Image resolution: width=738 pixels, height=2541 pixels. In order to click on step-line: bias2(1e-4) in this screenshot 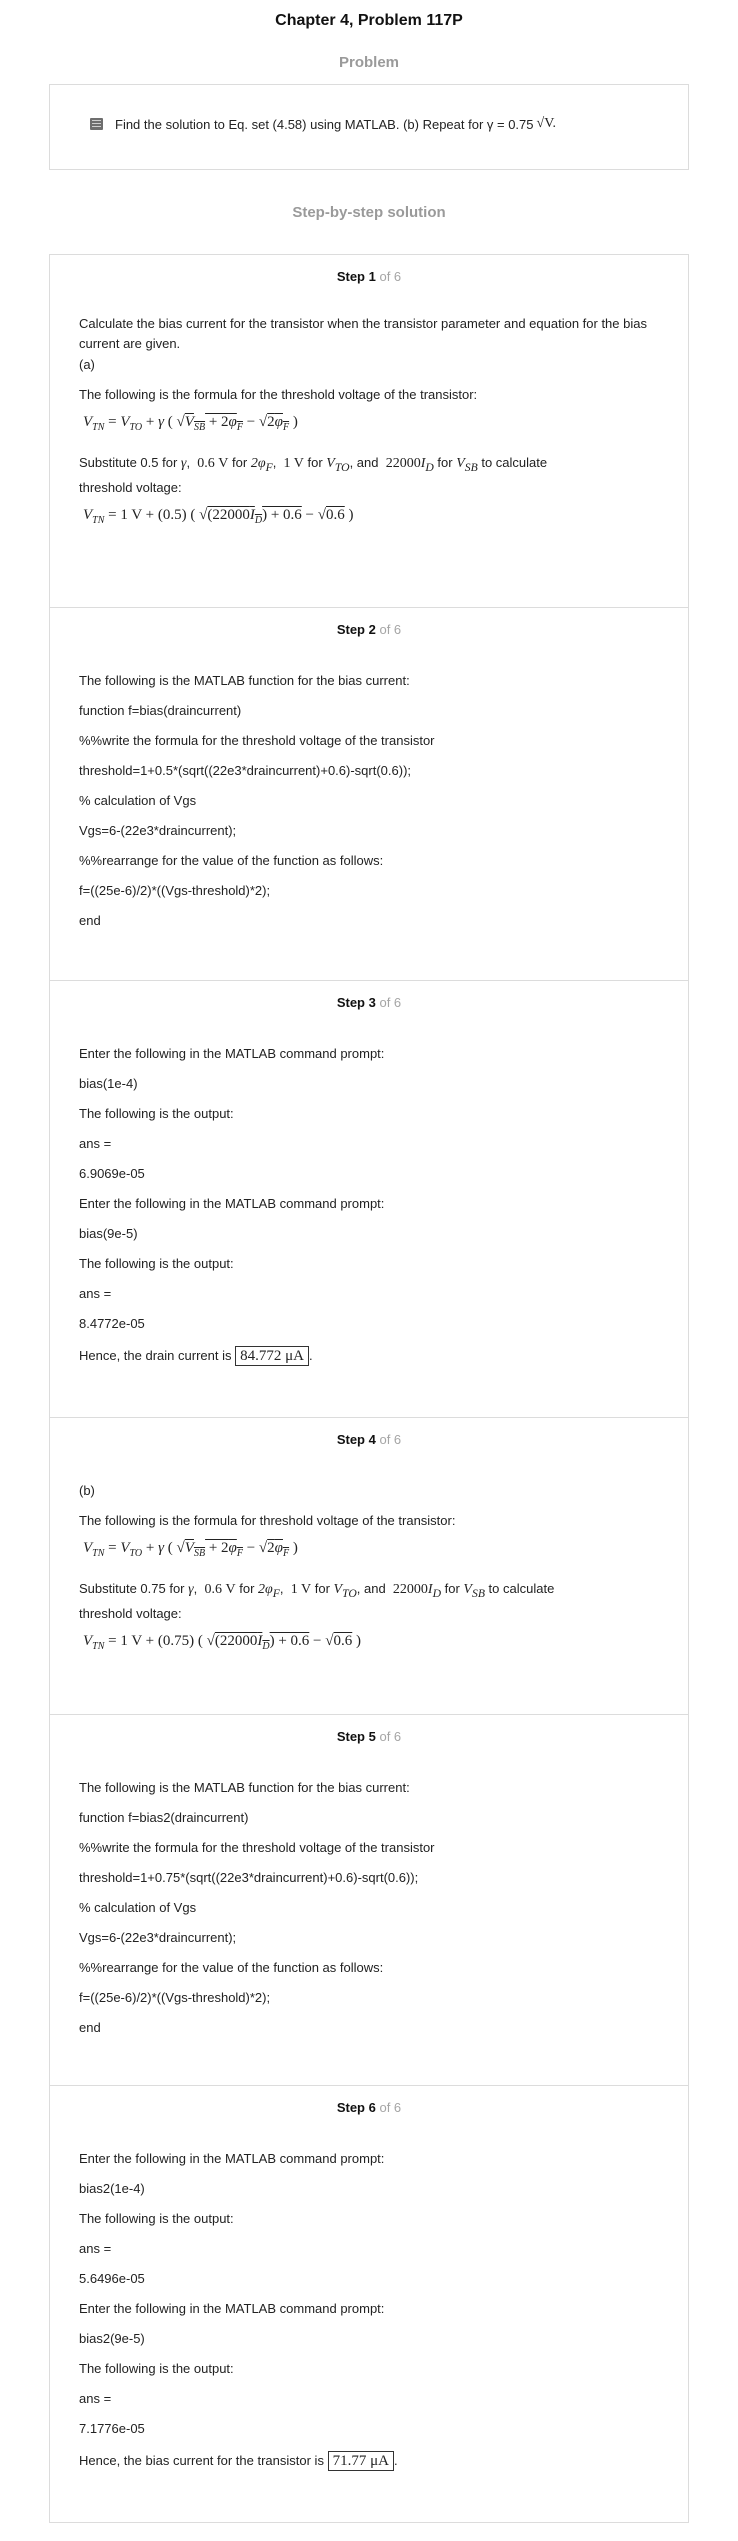, I will do `click(112, 2188)`.